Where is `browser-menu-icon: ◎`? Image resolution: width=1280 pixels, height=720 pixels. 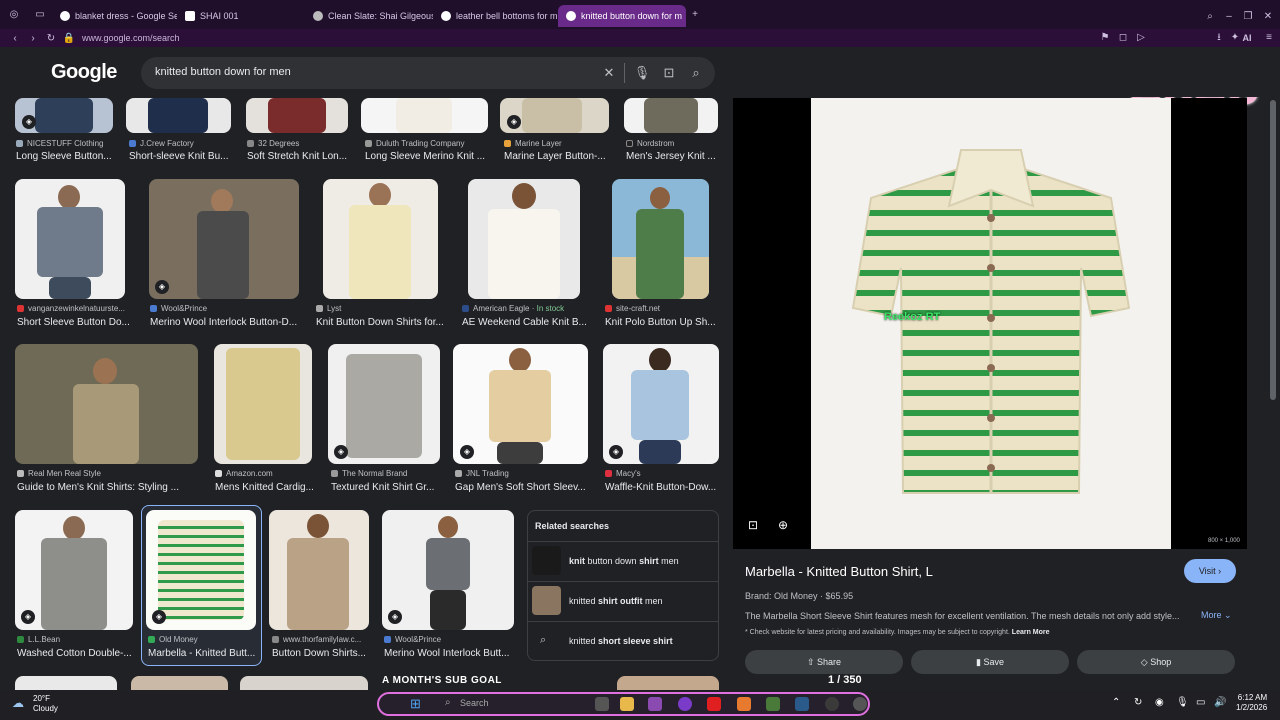 browser-menu-icon: ◎ is located at coordinates (14, 14).